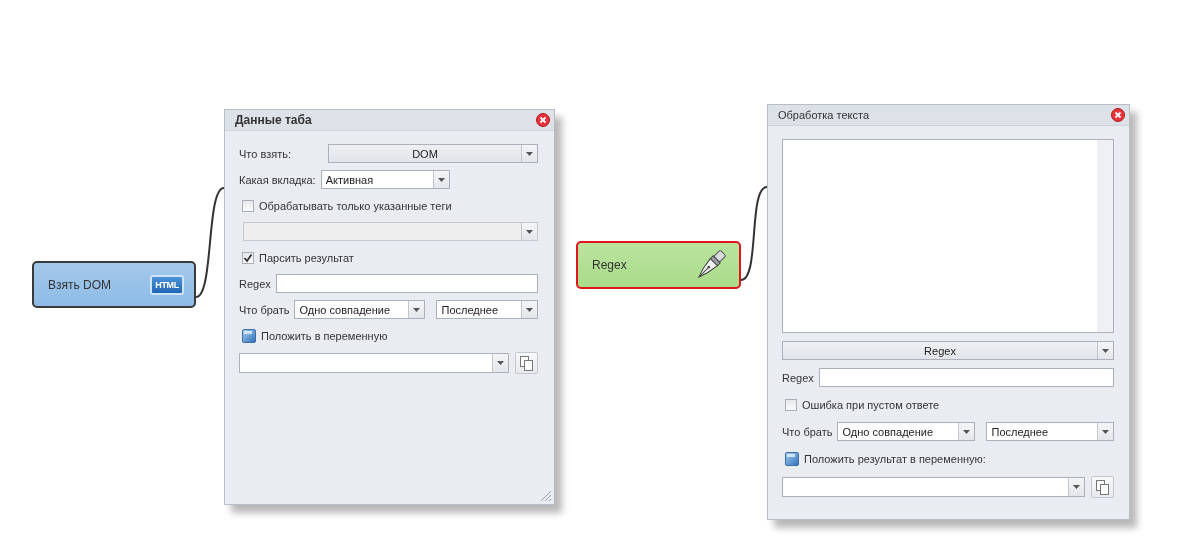  I want to click on field-label: Какая вкладка:, so click(277, 179).